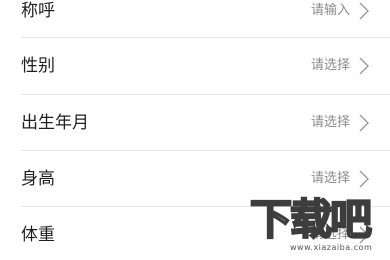 The height and width of the screenshot is (260, 390). Describe the element at coordinates (55, 123) in the screenshot. I see `row-label: 出生年月` at that location.